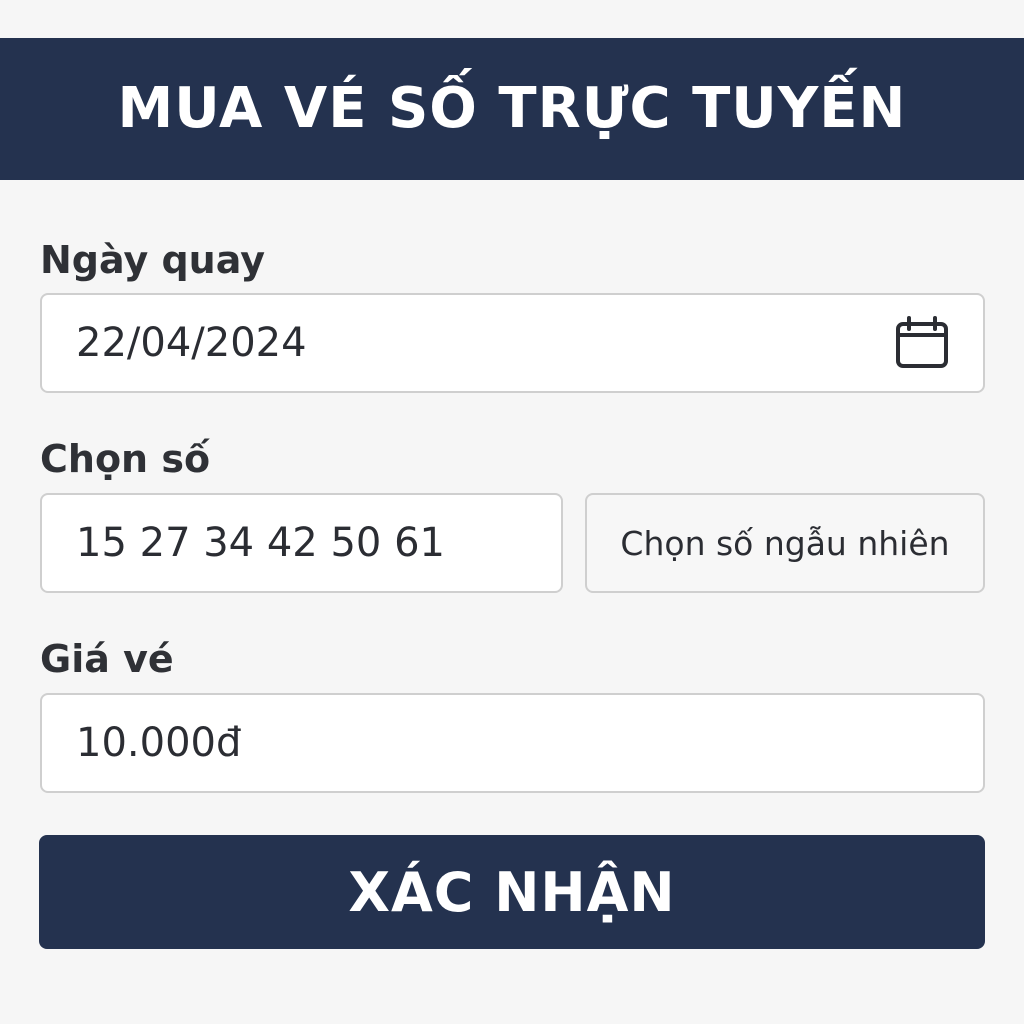 This screenshot has width=1024, height=1024. What do you see at coordinates (107, 659) in the screenshot?
I see `price-label: Giá vé` at bounding box center [107, 659].